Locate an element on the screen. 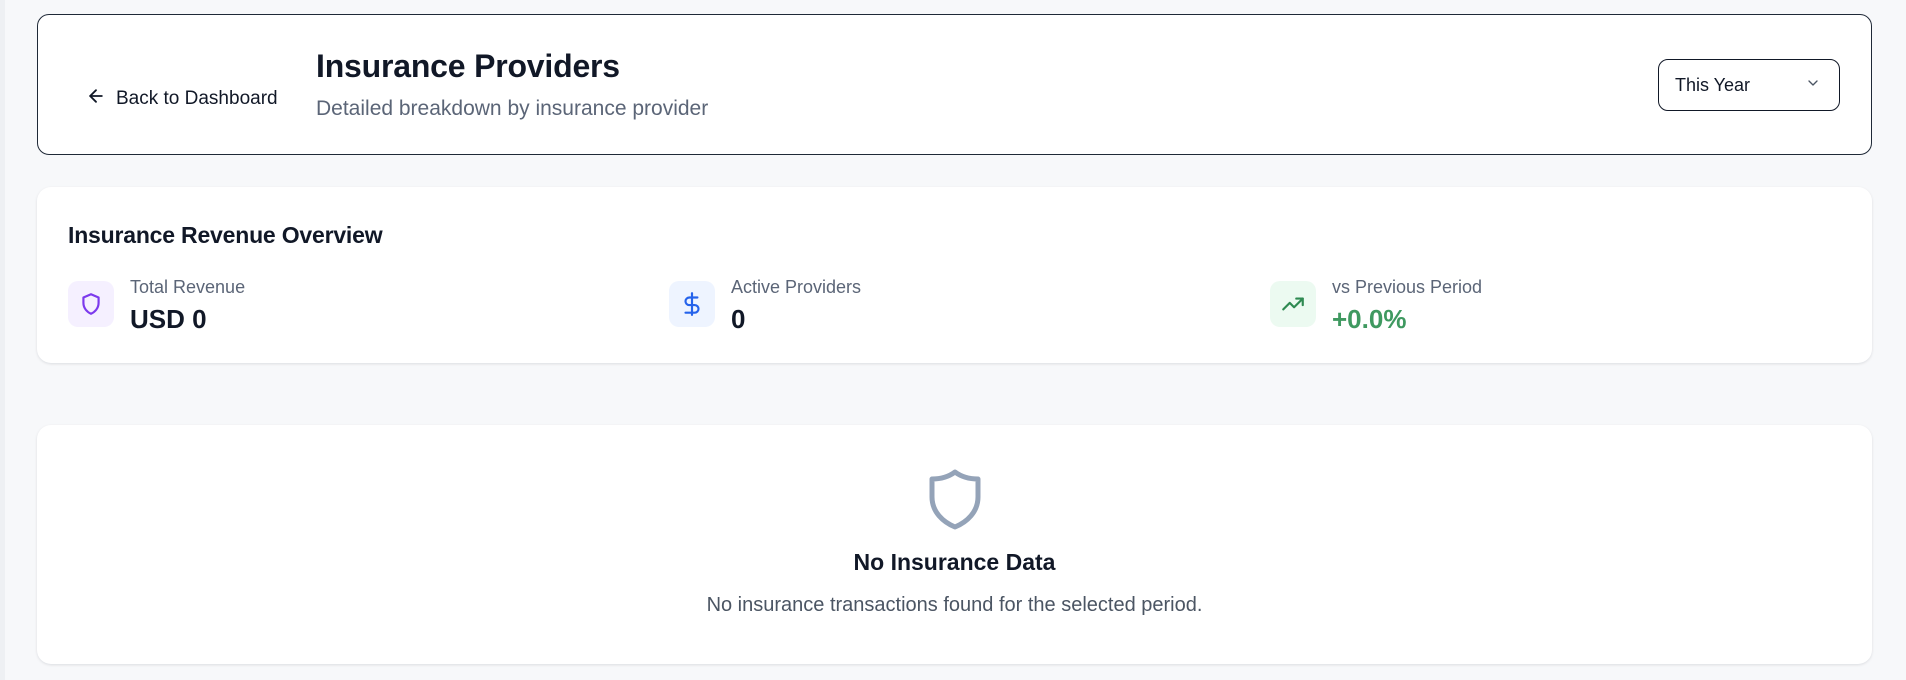  page-subtitle: Detailed breakdown by insurance provider is located at coordinates (512, 108).